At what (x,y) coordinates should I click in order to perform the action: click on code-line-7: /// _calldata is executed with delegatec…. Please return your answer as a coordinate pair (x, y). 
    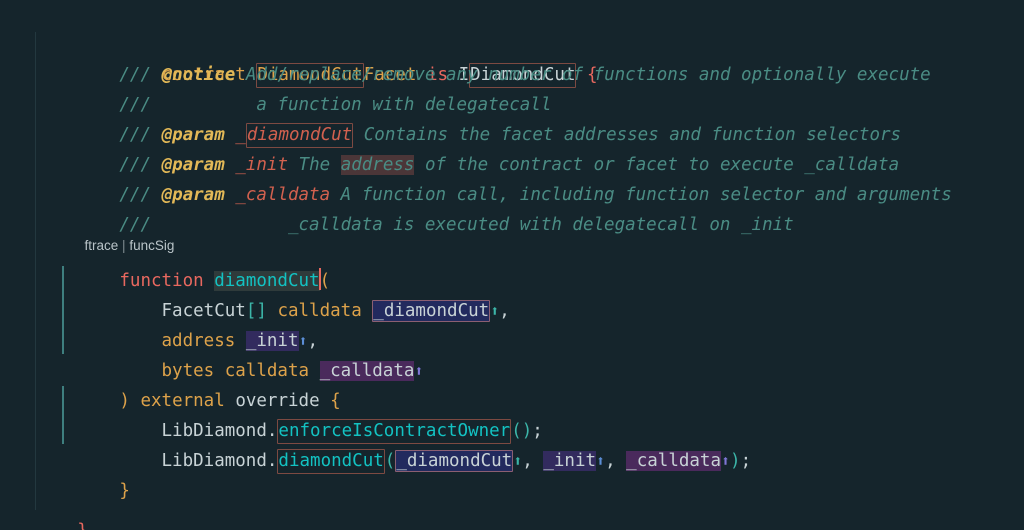
    Looking at the image, I should click on (512, 207).